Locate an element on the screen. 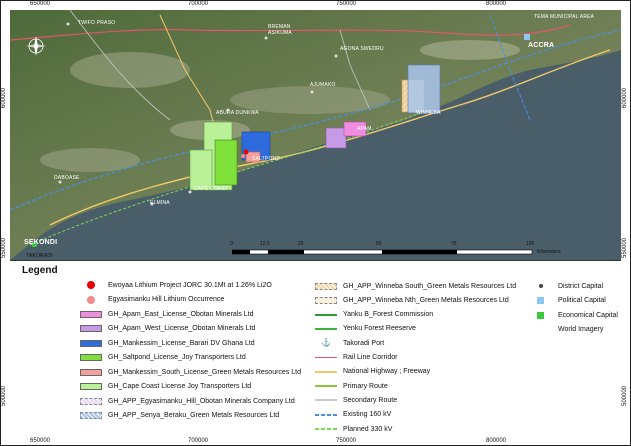 The height and width of the screenshot is (446, 631). legend-item: GH_Mankessim_License_Barari DV Ghana Ltd is located at coordinates (167, 343).